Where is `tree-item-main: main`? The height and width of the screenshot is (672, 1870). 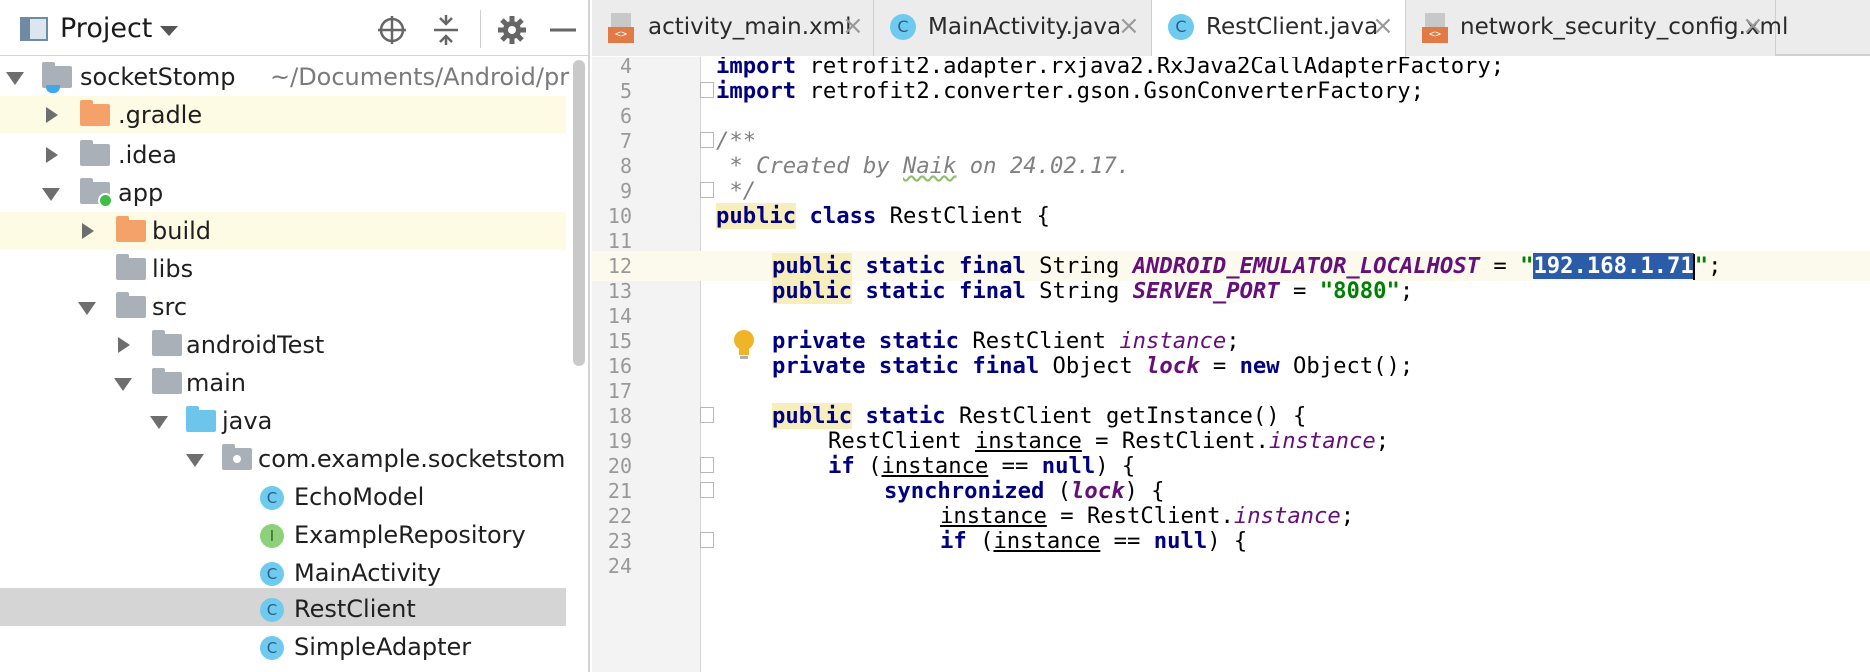
tree-item-main: main is located at coordinates (283, 383).